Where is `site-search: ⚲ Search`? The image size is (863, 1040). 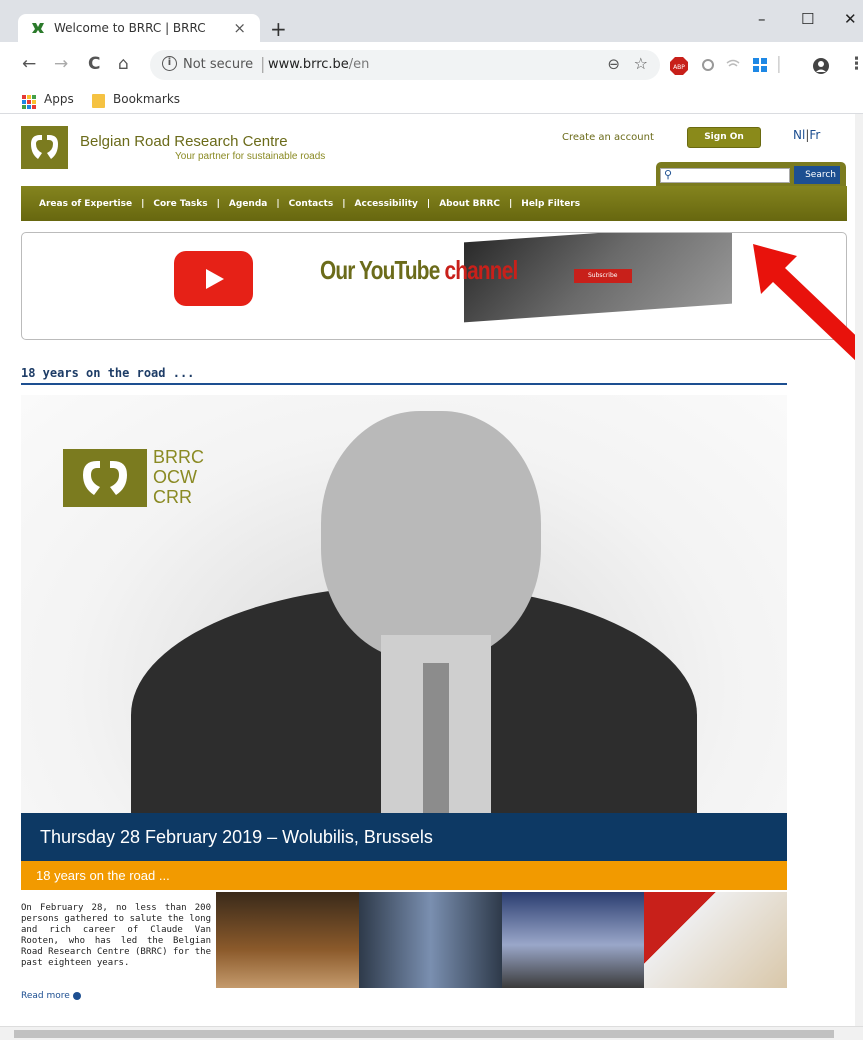 site-search: ⚲ Search is located at coordinates (751, 175).